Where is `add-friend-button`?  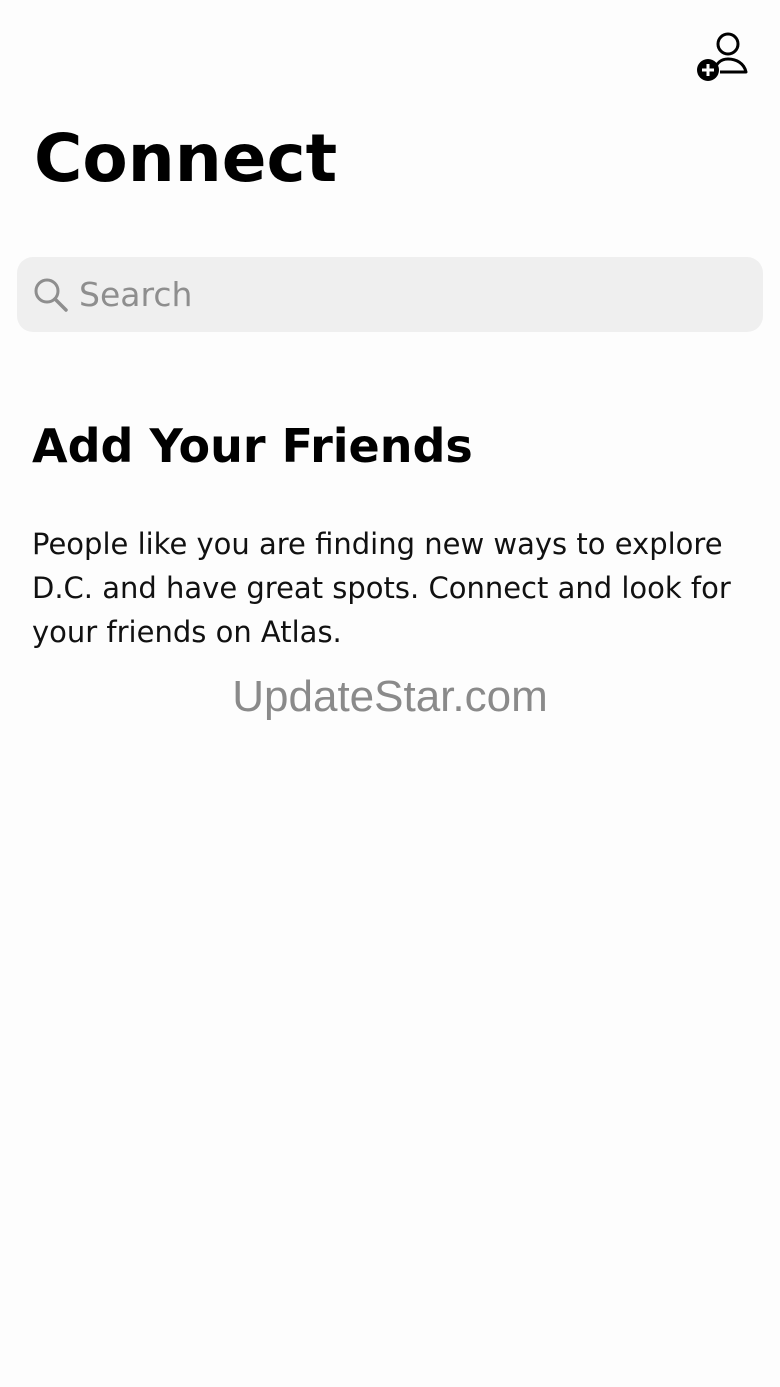
add-friend-button is located at coordinates (722, 58).